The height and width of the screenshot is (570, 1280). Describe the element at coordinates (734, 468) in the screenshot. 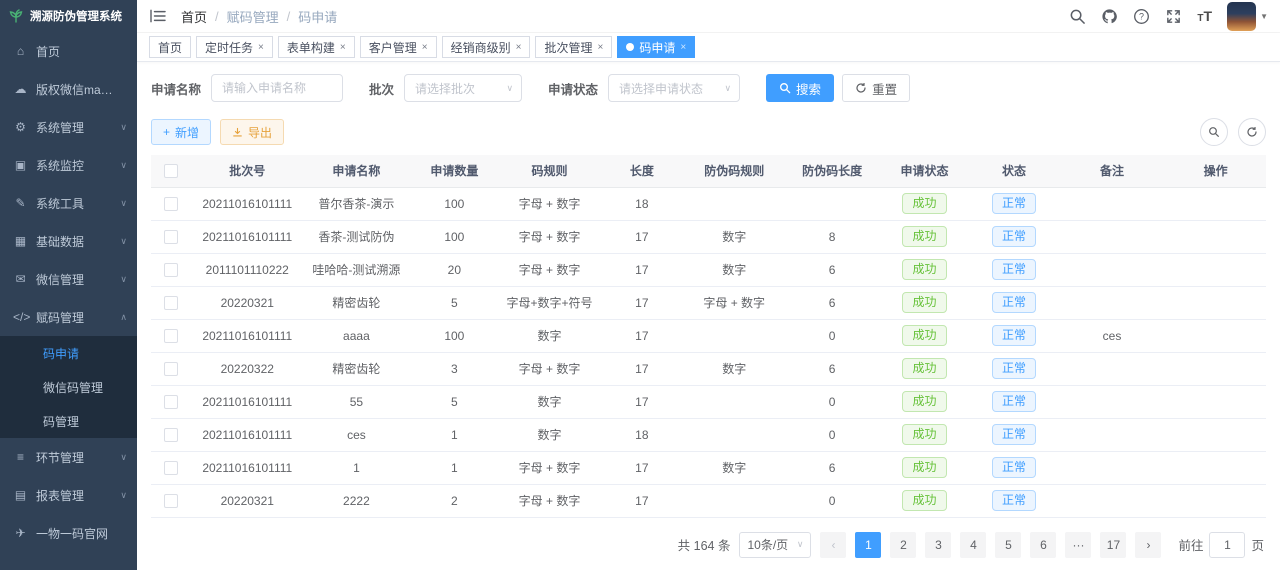

I see `cell-anti-fake-rule: 数字` at that location.